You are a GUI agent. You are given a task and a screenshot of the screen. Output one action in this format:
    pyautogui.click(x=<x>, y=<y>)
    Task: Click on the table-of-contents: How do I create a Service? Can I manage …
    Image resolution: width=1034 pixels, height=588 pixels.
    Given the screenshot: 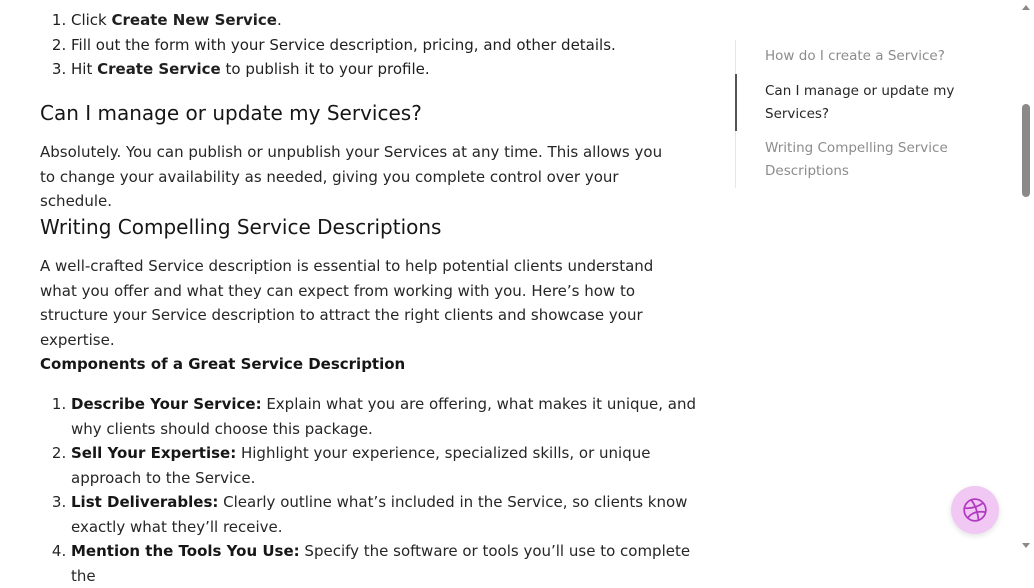 What is the action you would take?
    pyautogui.click(x=845, y=114)
    